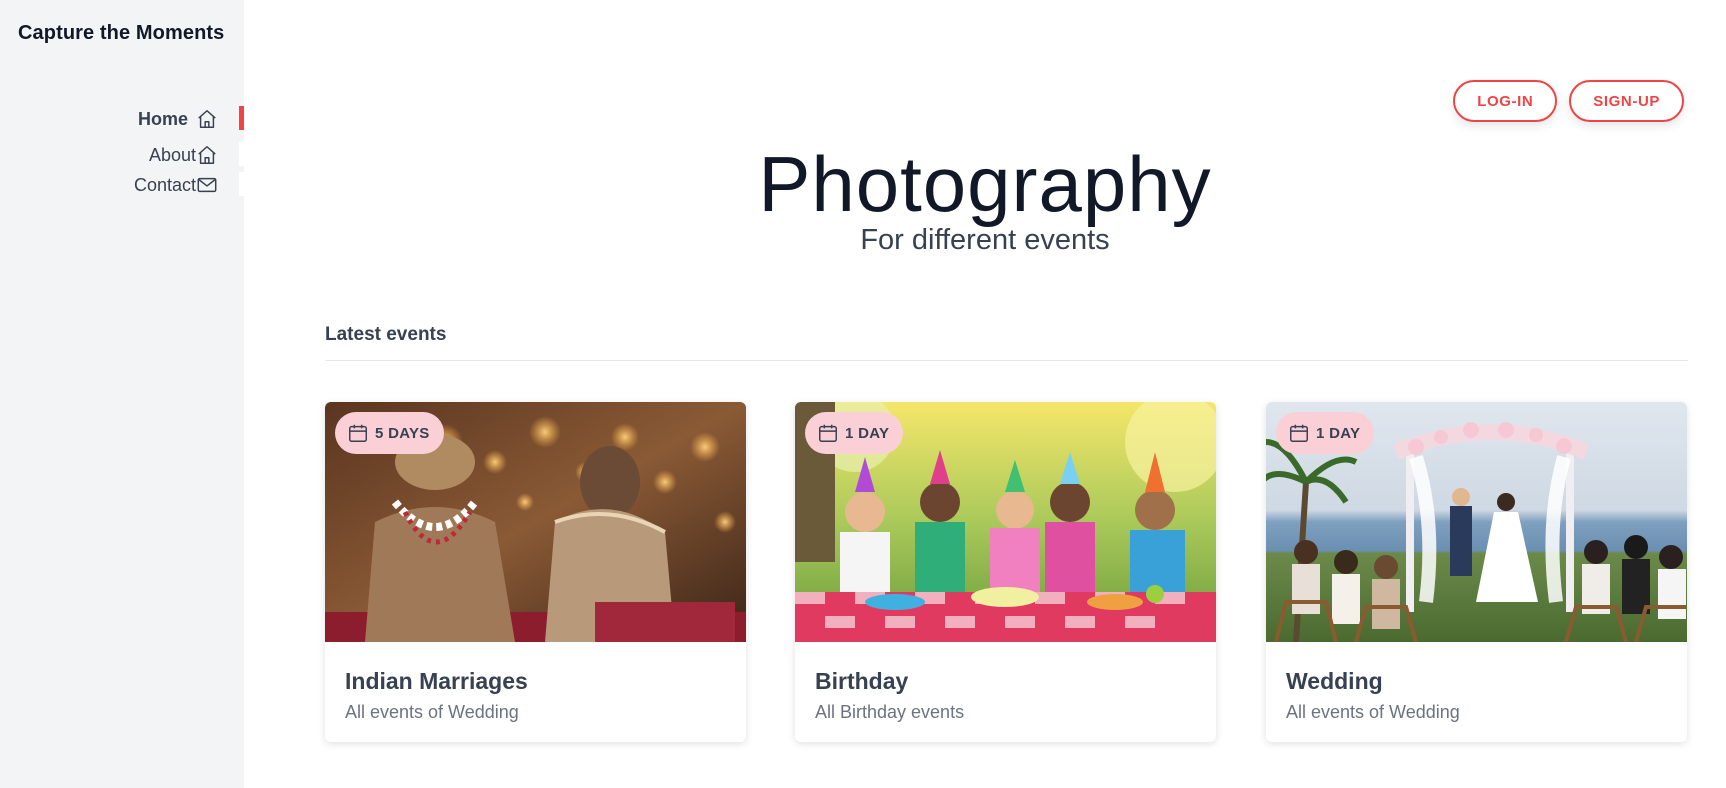  I want to click on card-title: Indian Marriages, so click(436, 681).